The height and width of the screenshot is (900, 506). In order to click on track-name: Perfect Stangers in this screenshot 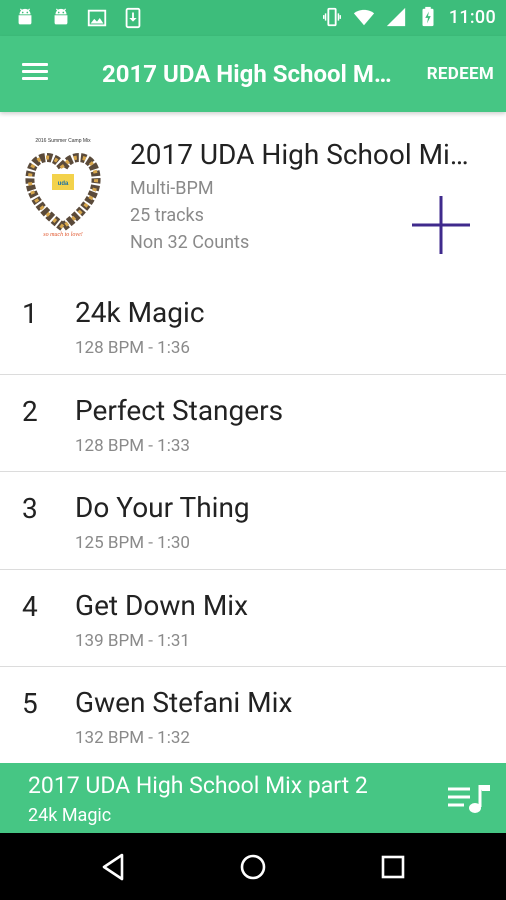, I will do `click(179, 410)`.